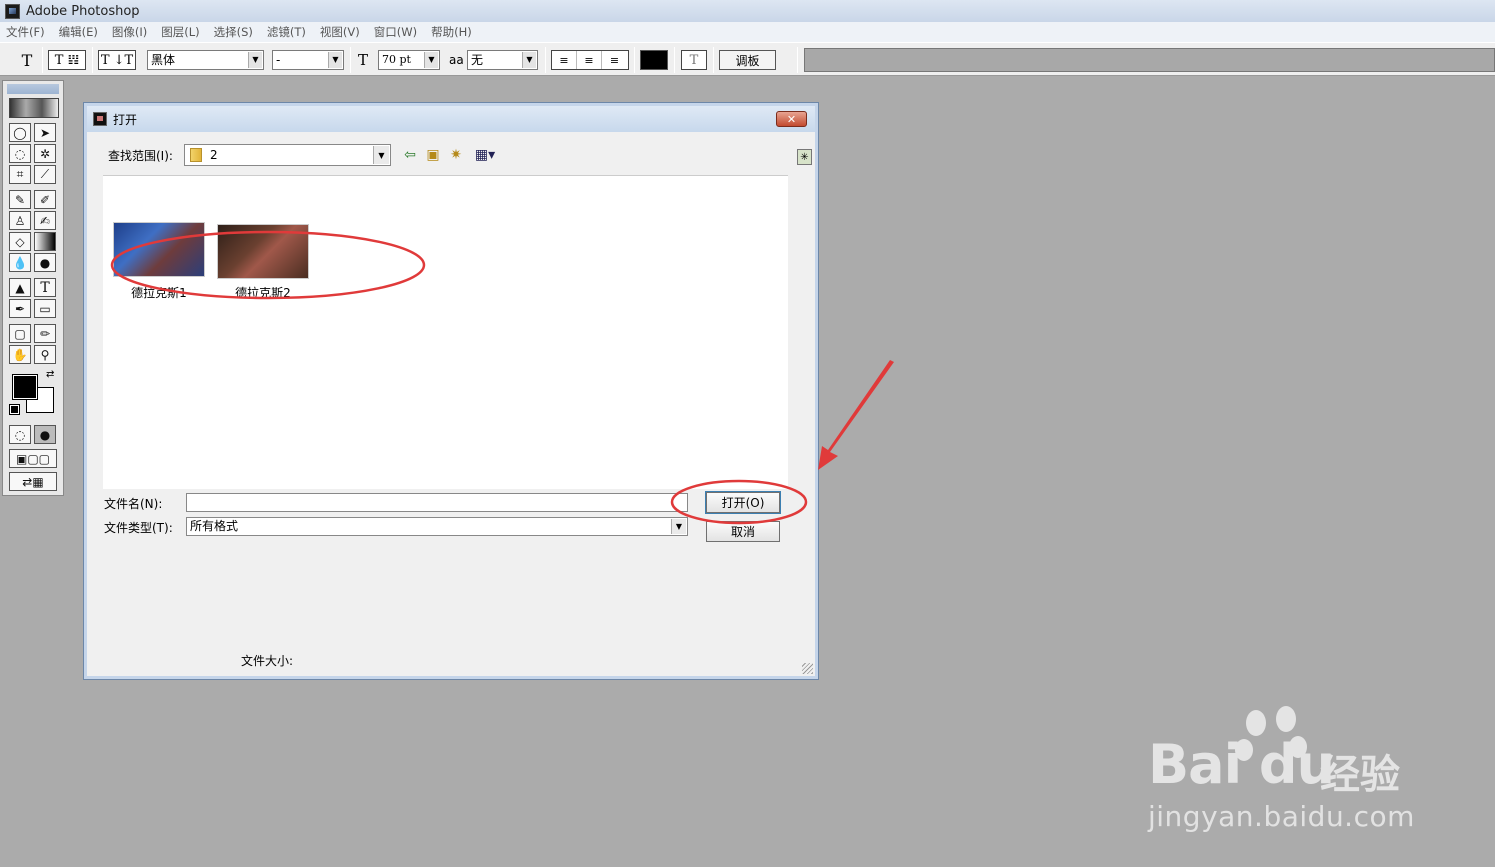 The width and height of the screenshot is (1495, 867). I want to click on app-titlebar: Adobe Photoshop, so click(747, 11).